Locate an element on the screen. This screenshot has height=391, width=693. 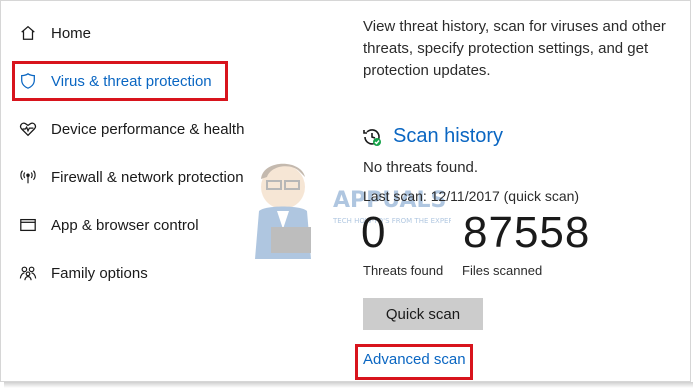
home-icon is located at coordinates (28, 33).